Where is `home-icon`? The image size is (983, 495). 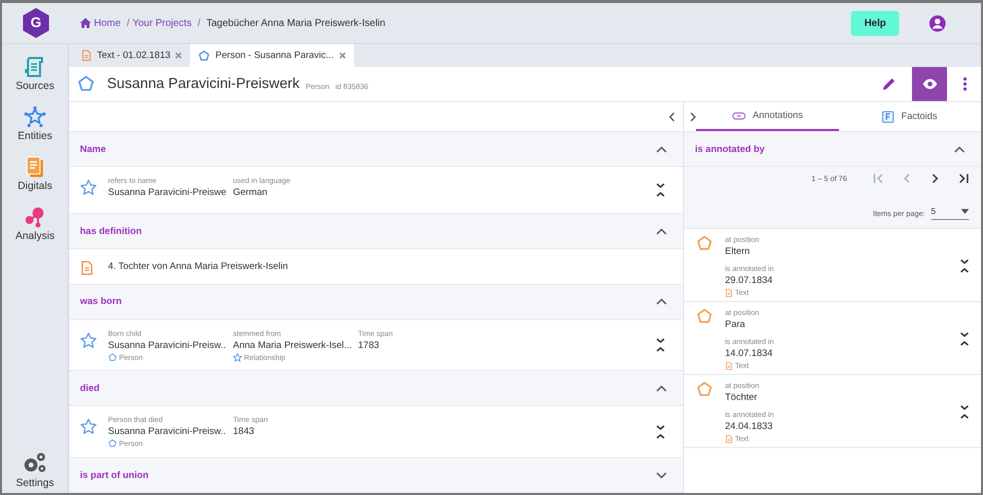 home-icon is located at coordinates (85, 23).